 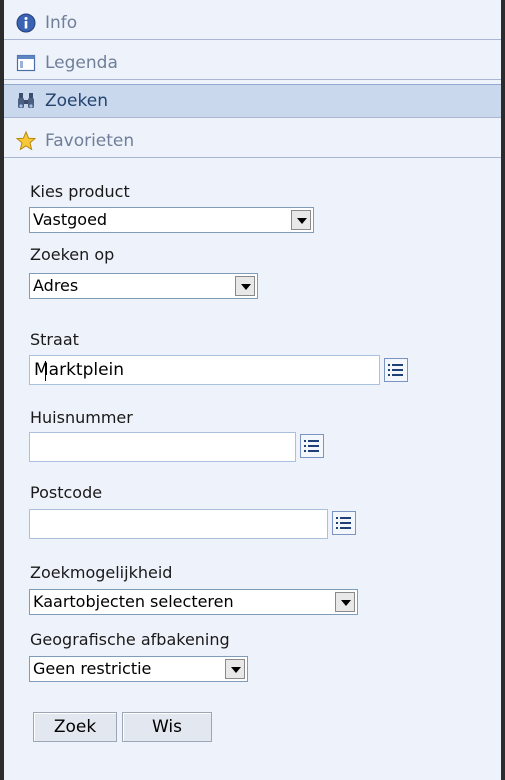 What do you see at coordinates (26, 62) in the screenshot?
I see `legend-icon` at bounding box center [26, 62].